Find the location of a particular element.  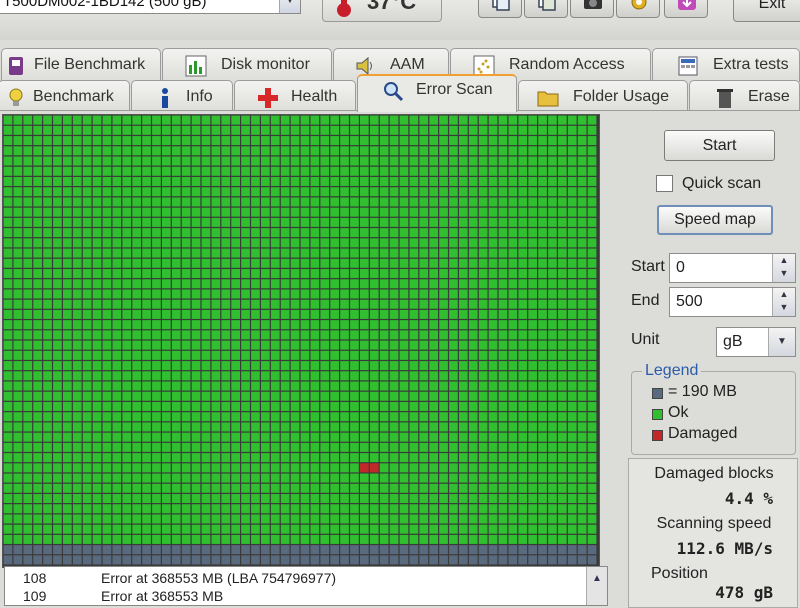

quick-scan-checkbox is located at coordinates (664, 183).